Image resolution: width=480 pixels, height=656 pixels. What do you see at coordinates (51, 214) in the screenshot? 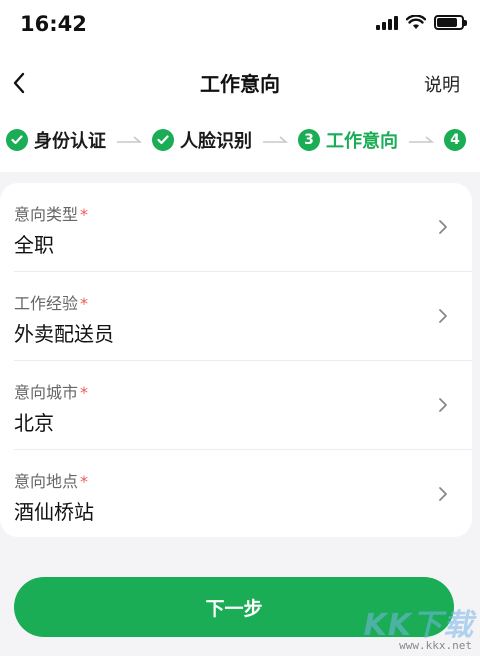
I see `field-label: 意向类型 *` at bounding box center [51, 214].